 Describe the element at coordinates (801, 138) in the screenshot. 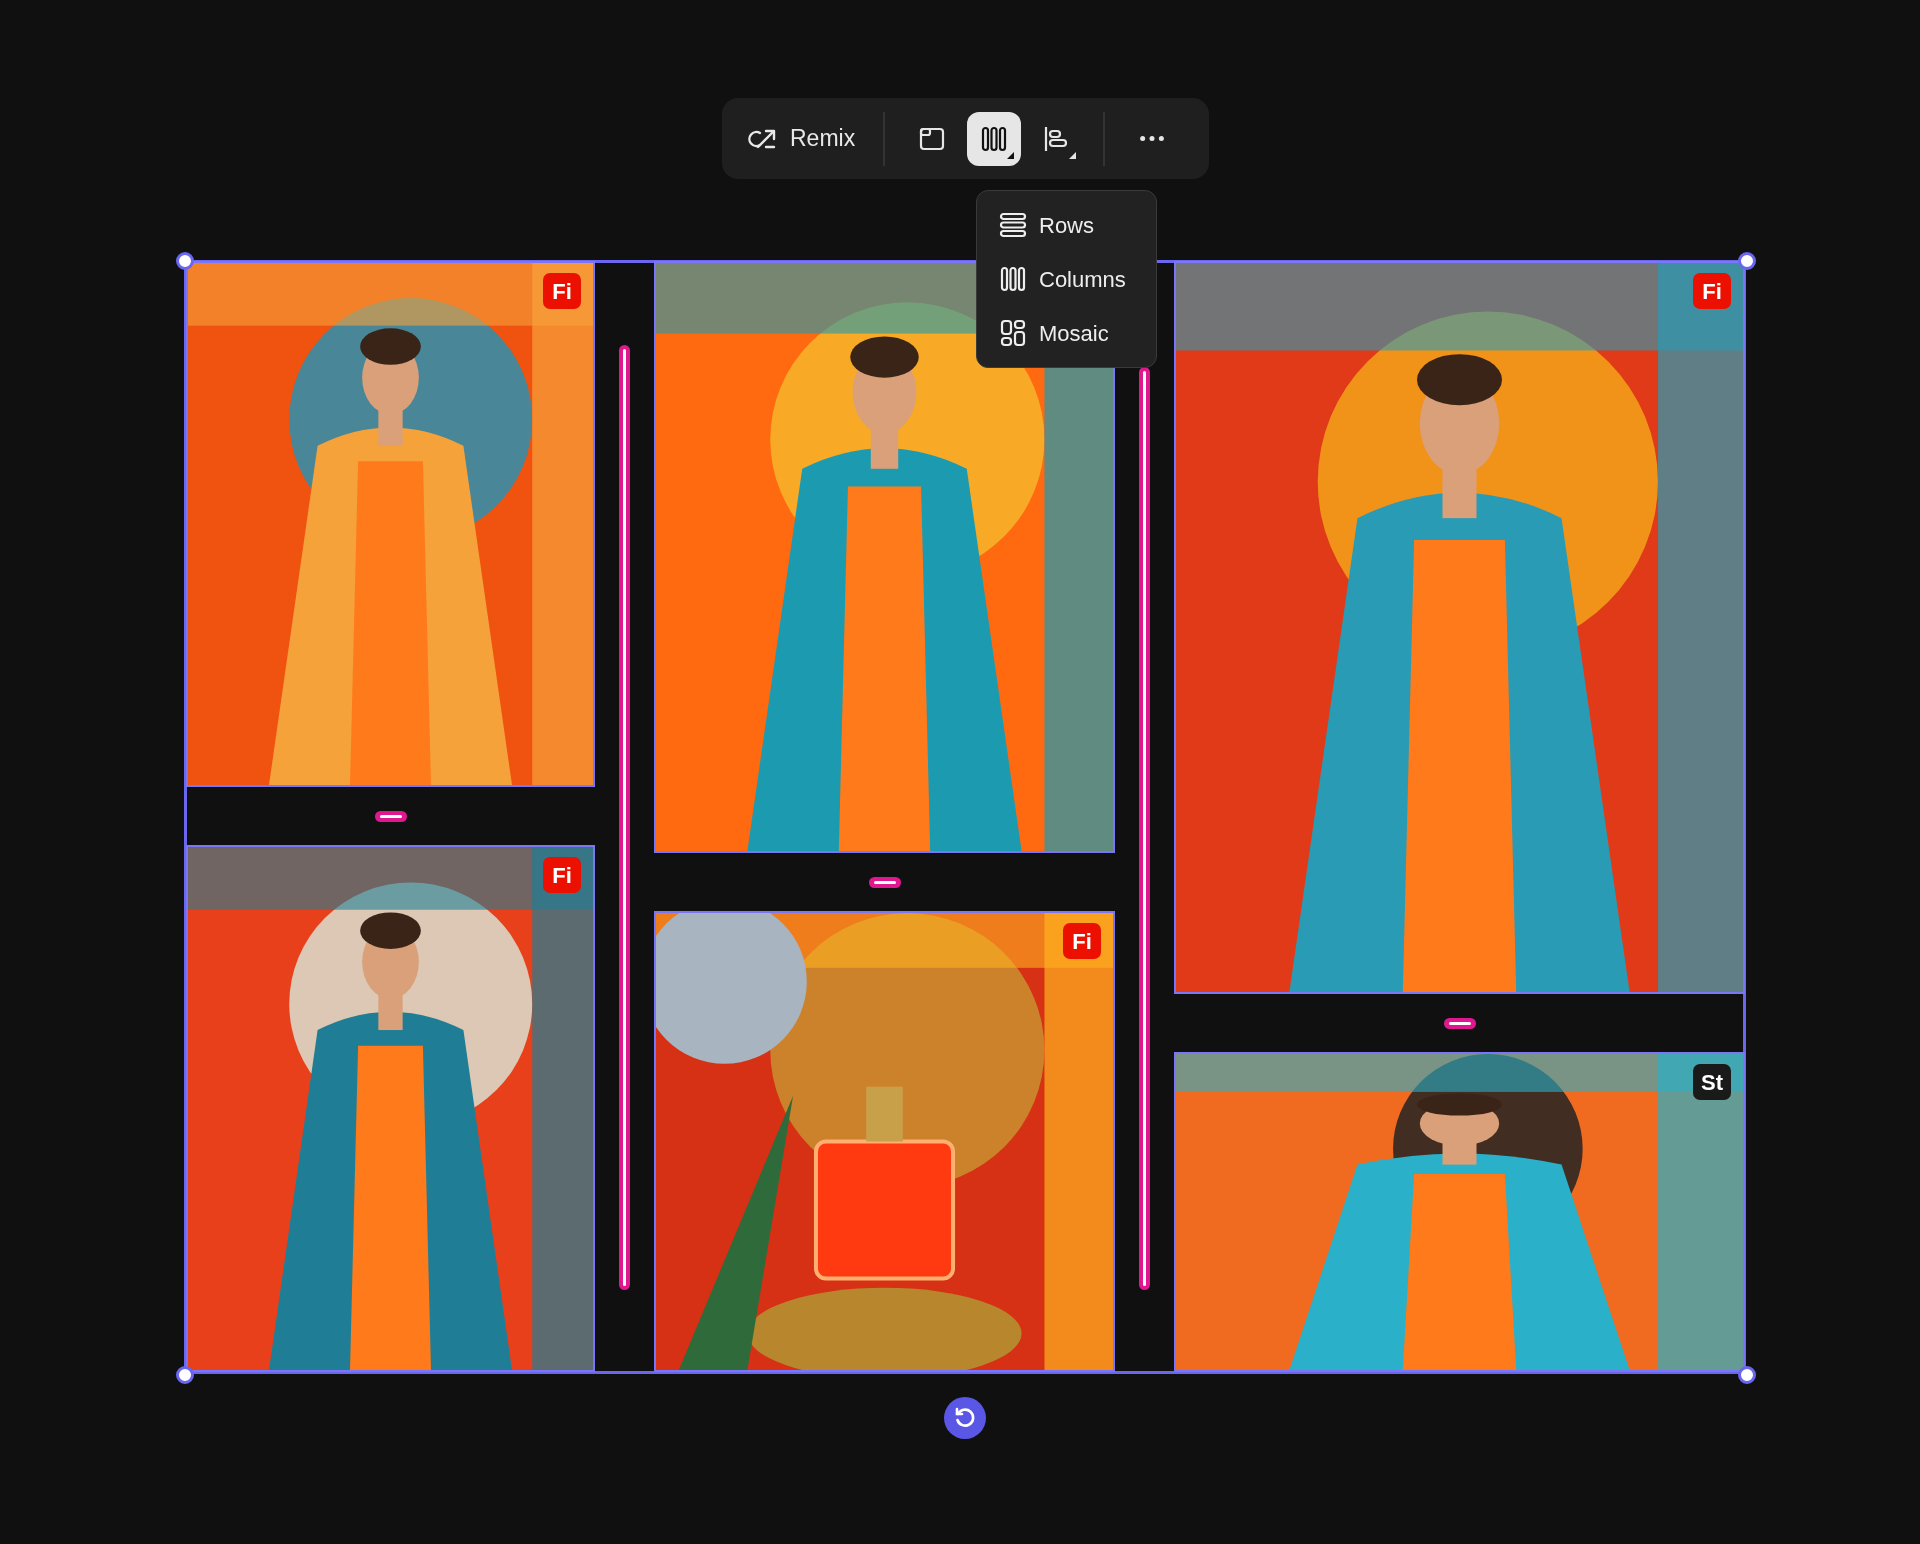

I see `remix-button: Remix` at that location.